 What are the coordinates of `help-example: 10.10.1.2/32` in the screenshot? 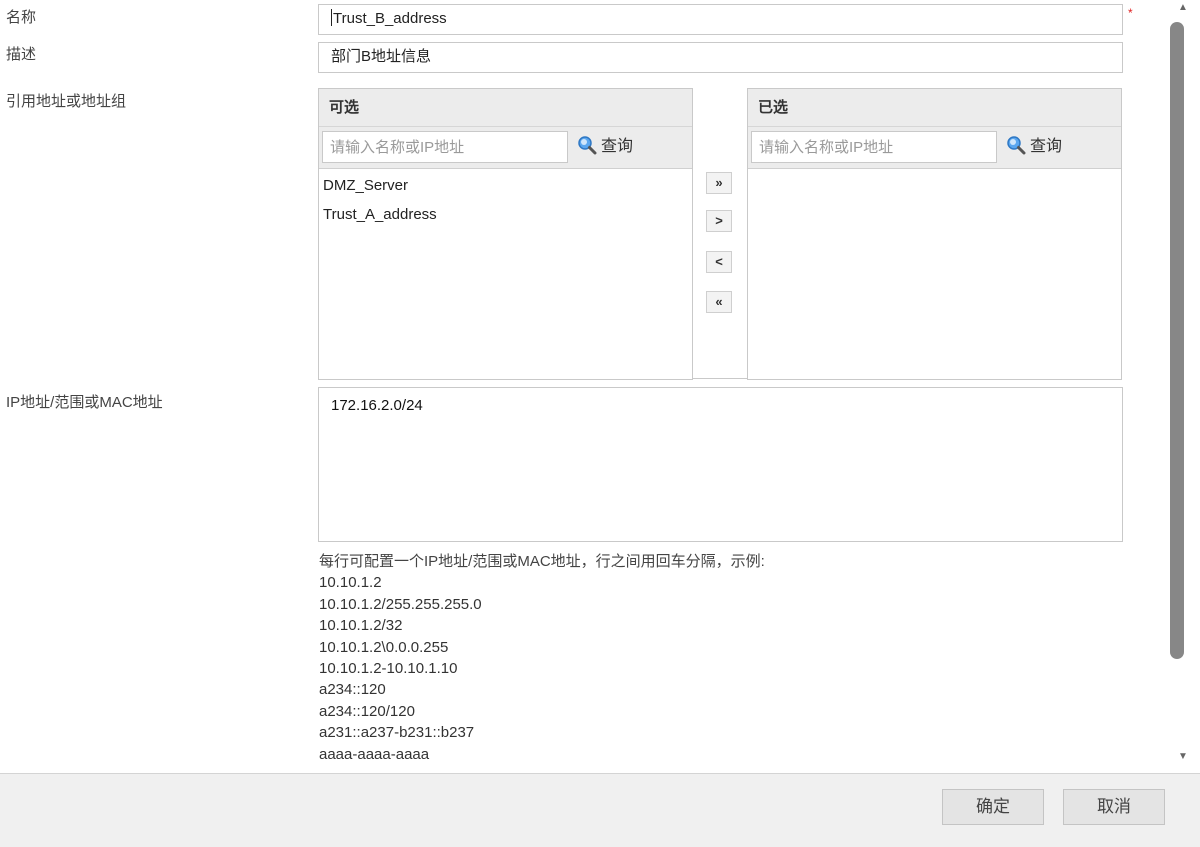 It's located at (361, 626).